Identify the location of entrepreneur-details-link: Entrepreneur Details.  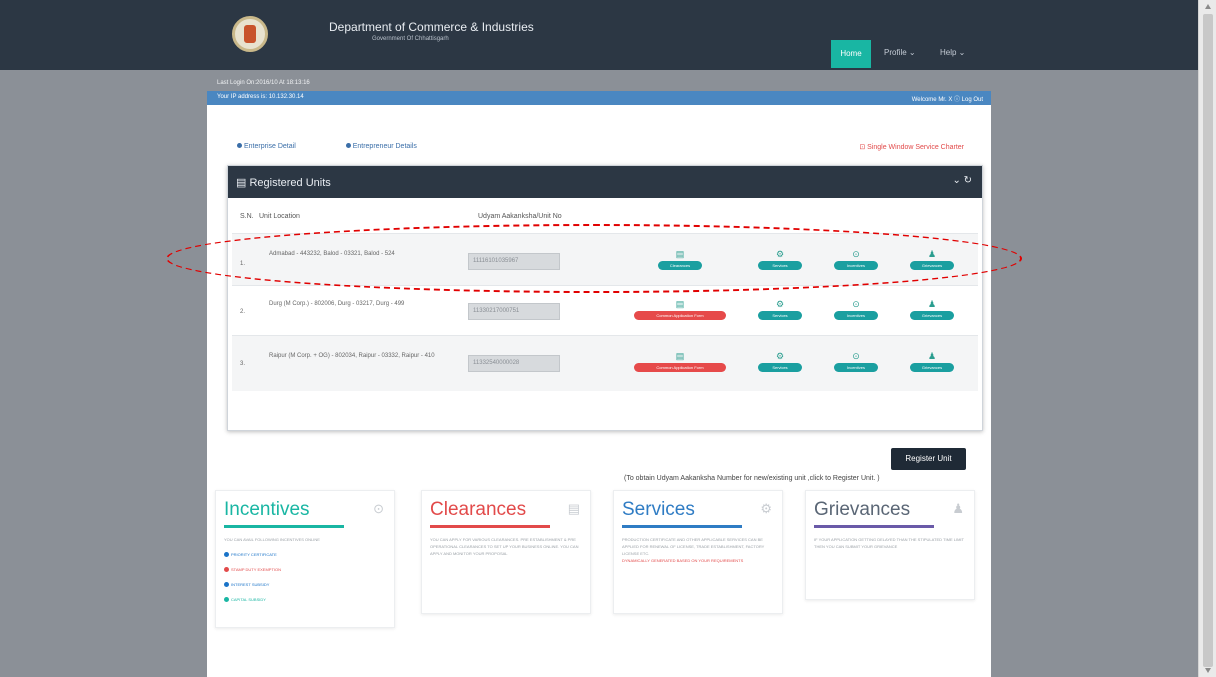
(381, 146).